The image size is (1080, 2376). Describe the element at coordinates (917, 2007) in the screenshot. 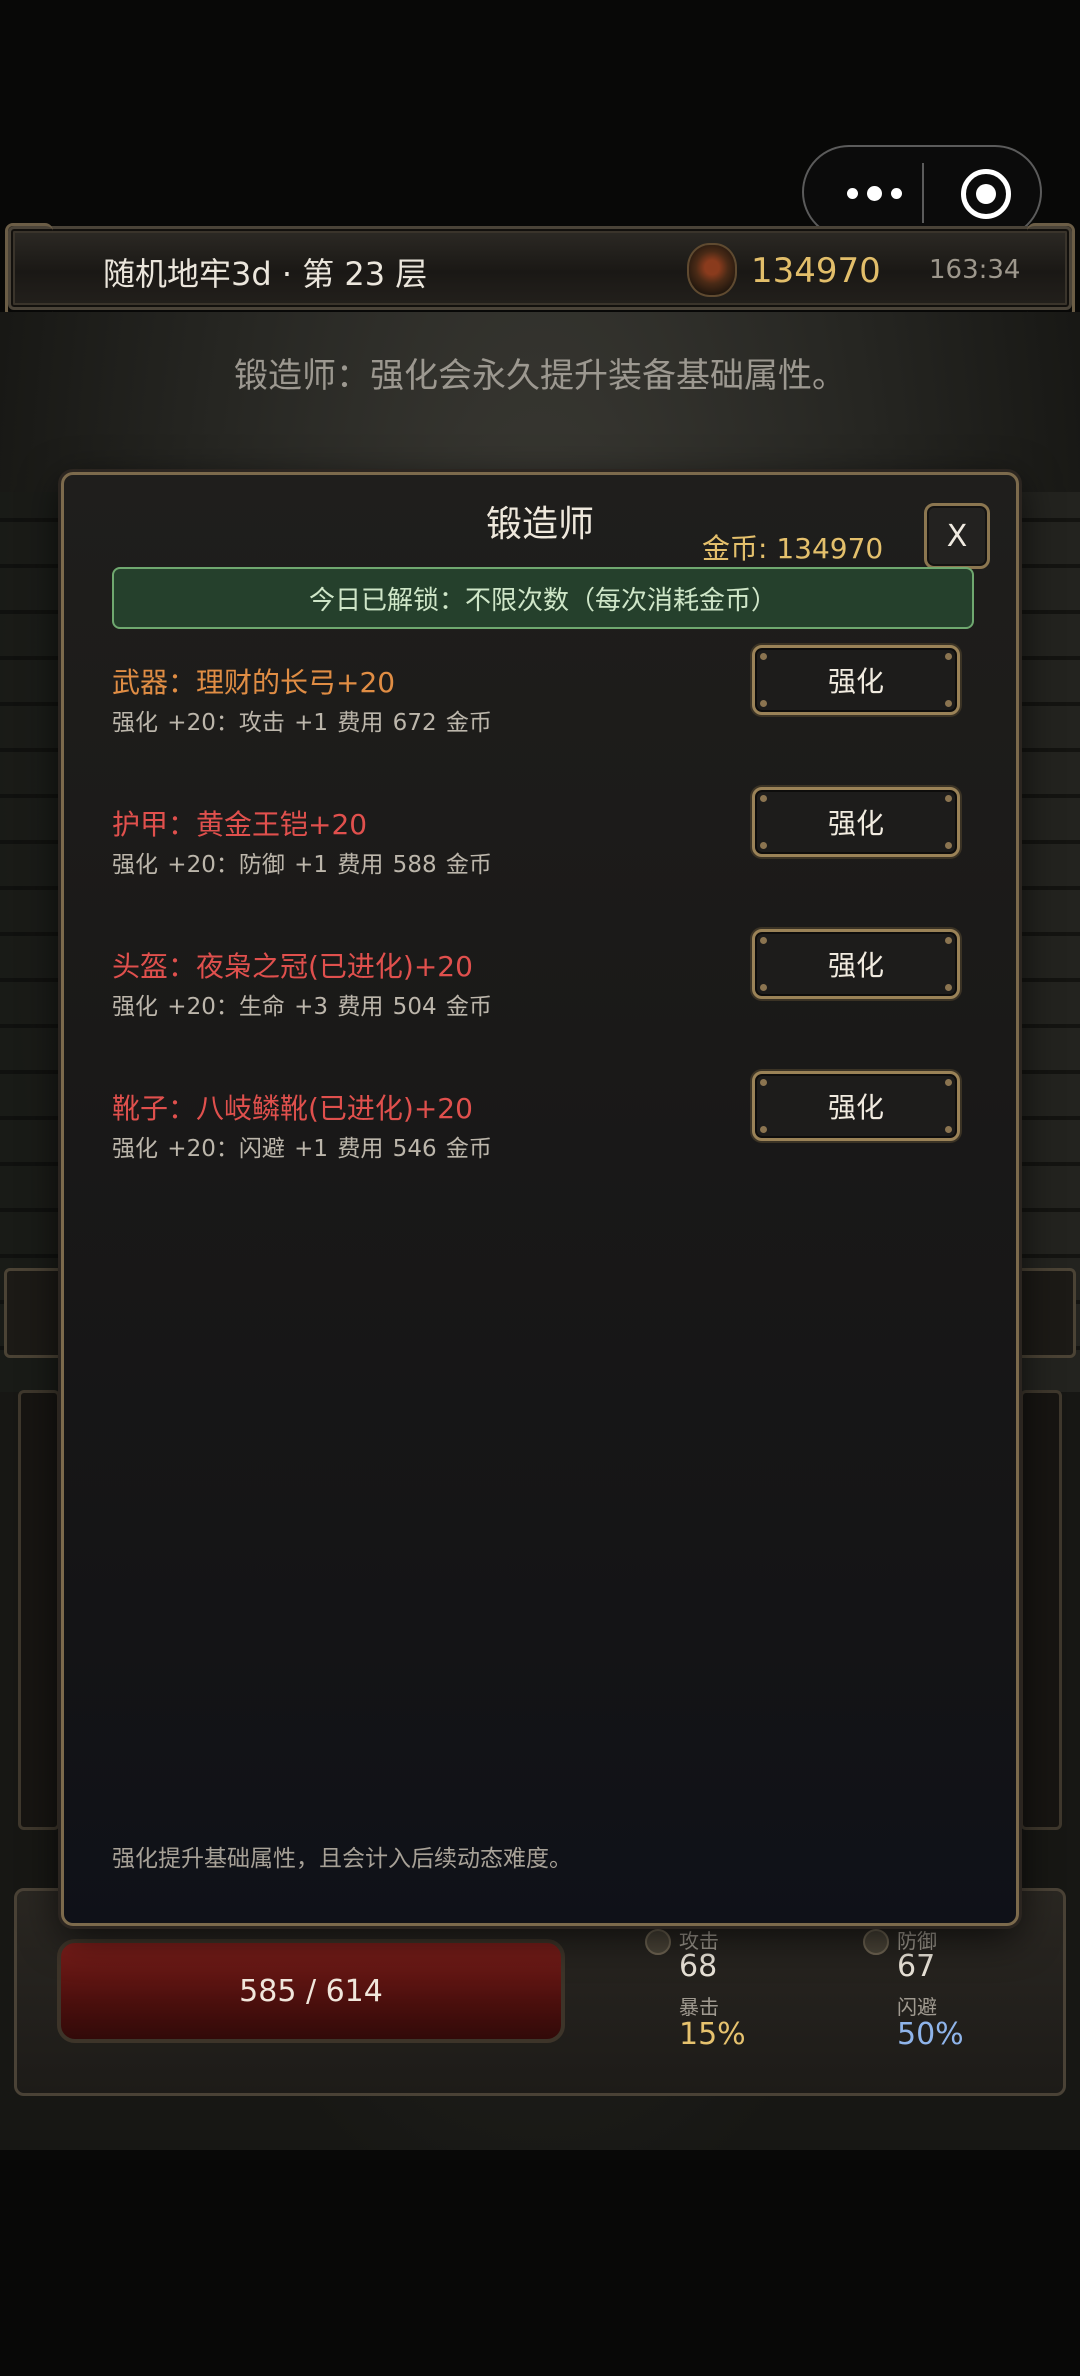

I see `dodge-label: 闪避` at that location.